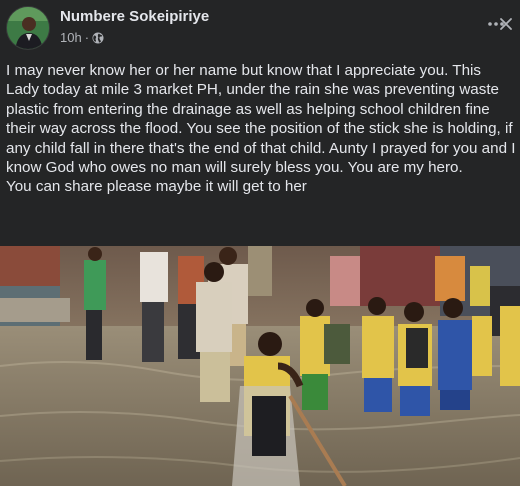 The height and width of the screenshot is (486, 520). I want to click on close-button, so click(506, 24).